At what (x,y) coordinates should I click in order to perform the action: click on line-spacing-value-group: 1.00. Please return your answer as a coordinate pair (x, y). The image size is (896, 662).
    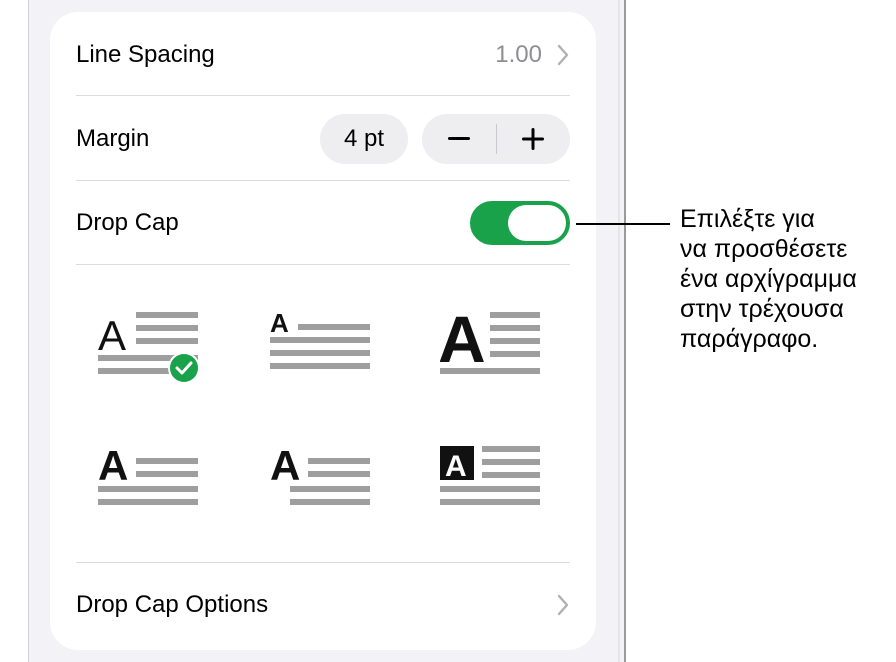
    Looking at the image, I should click on (532, 55).